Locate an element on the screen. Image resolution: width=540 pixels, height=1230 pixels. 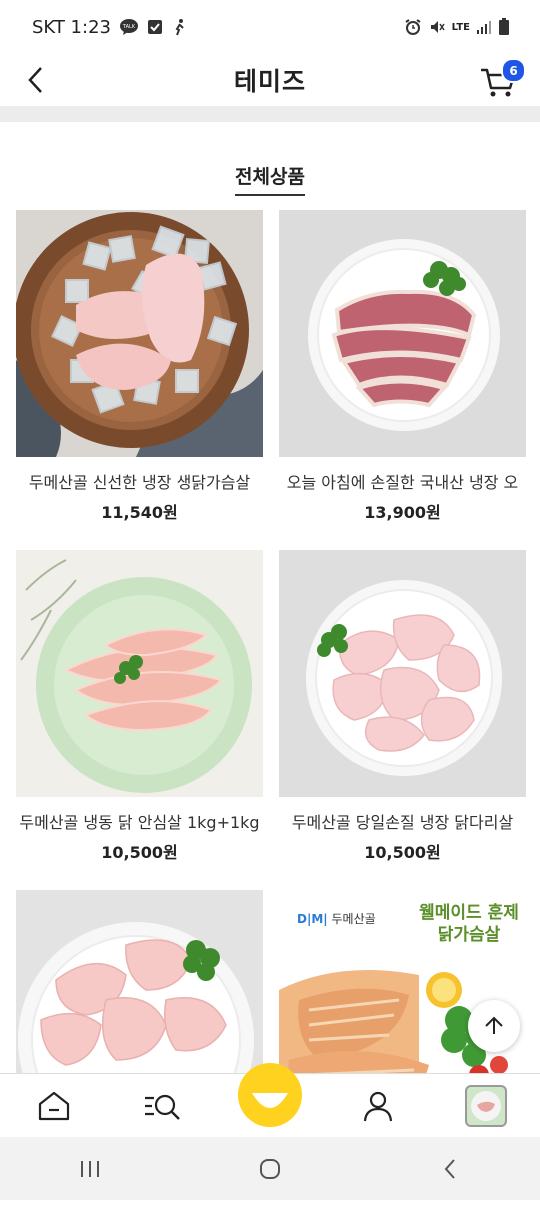
network-label: LTE is located at coordinates (460, 27).